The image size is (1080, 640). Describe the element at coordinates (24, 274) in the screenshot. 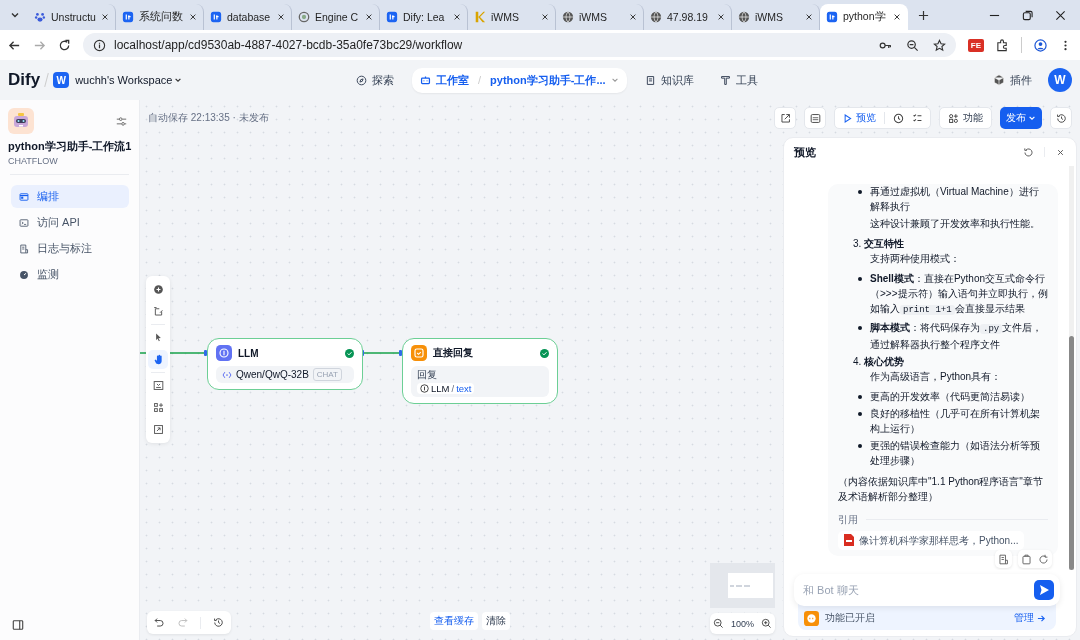

I see `gauge-icon` at that location.